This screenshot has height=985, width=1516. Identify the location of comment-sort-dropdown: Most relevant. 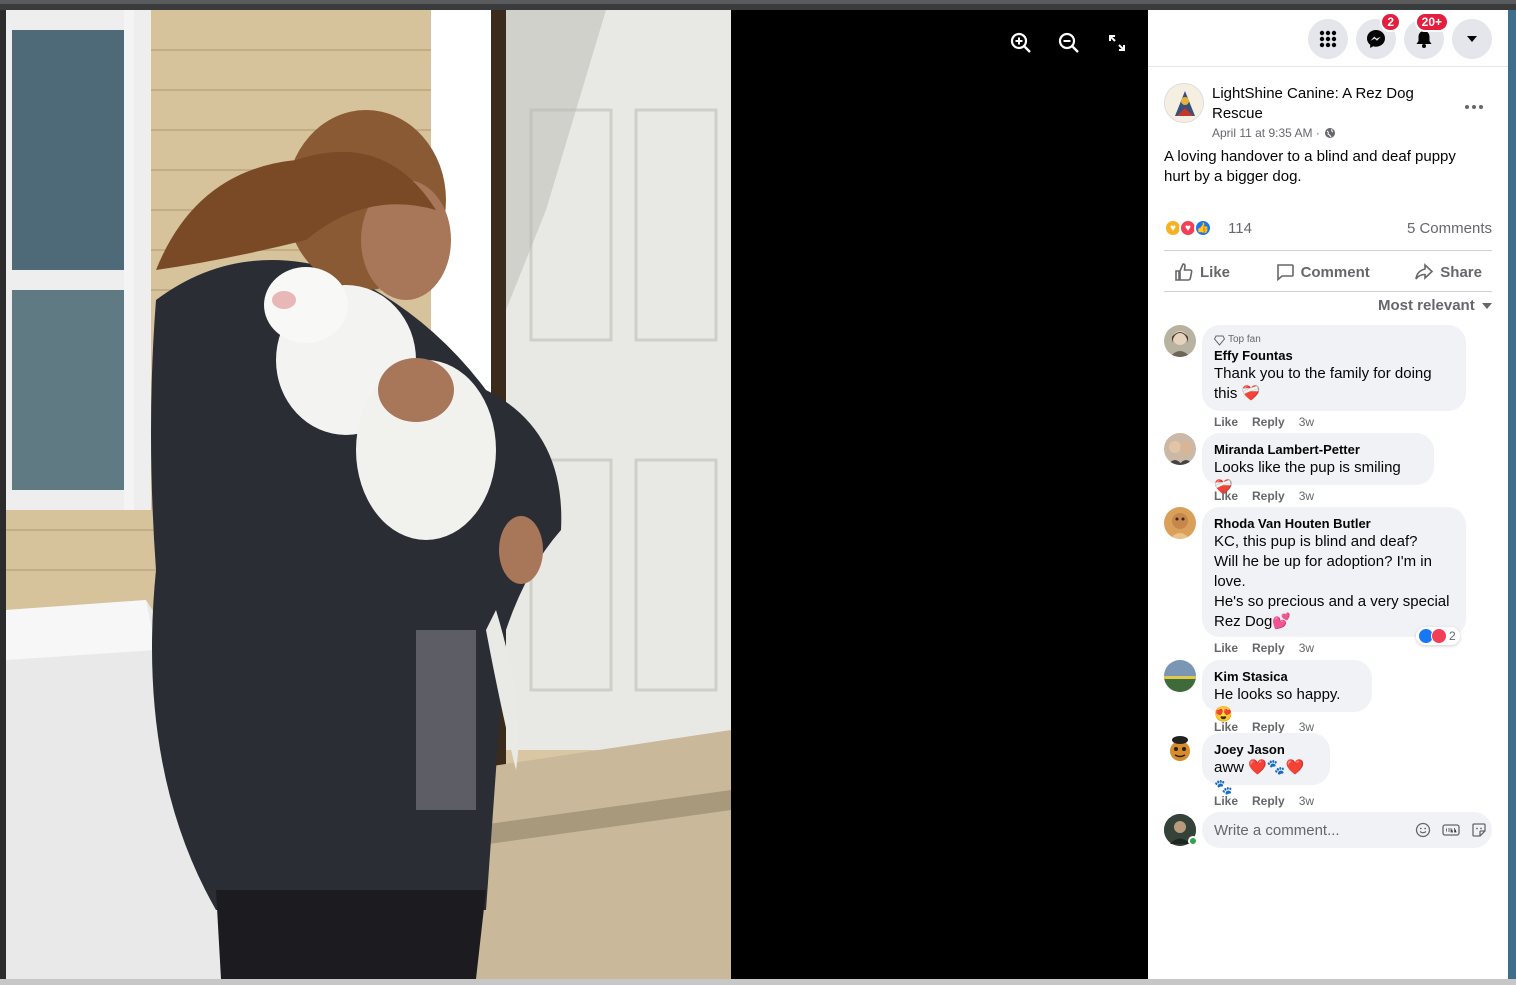
(1435, 305).